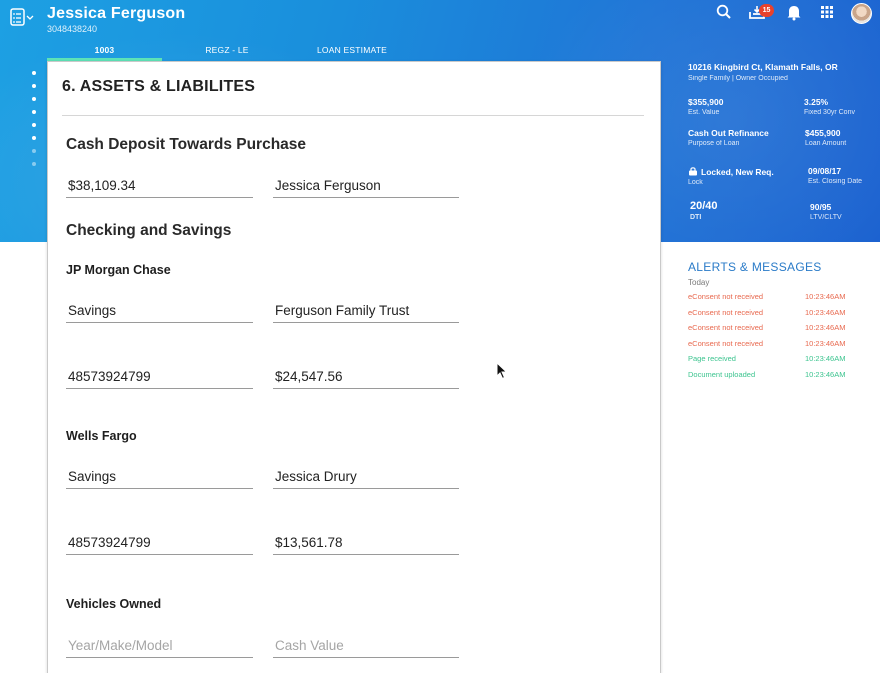  I want to click on tab-regz-le: REGZ - LE, so click(227, 51).